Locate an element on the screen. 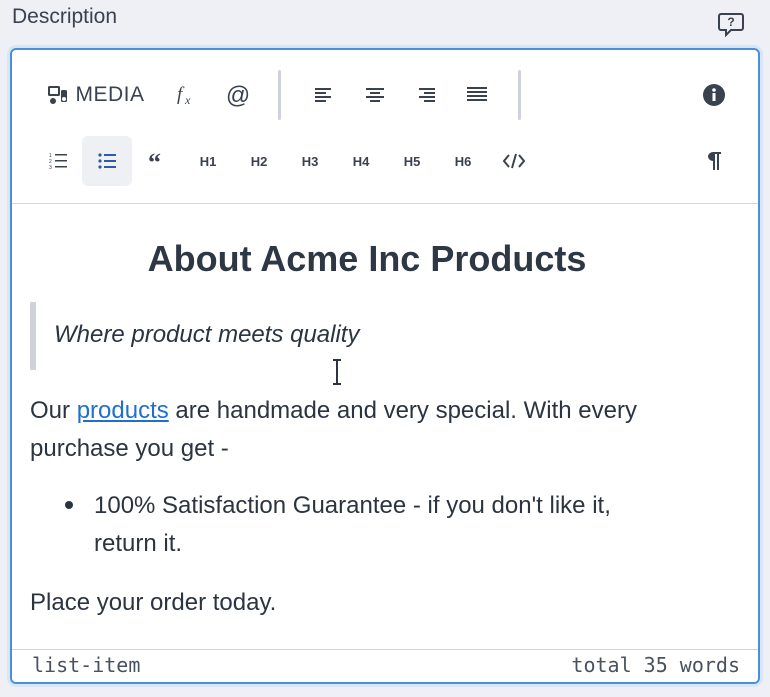 The height and width of the screenshot is (697, 770). media-button-label: MEDIA is located at coordinates (110, 94).